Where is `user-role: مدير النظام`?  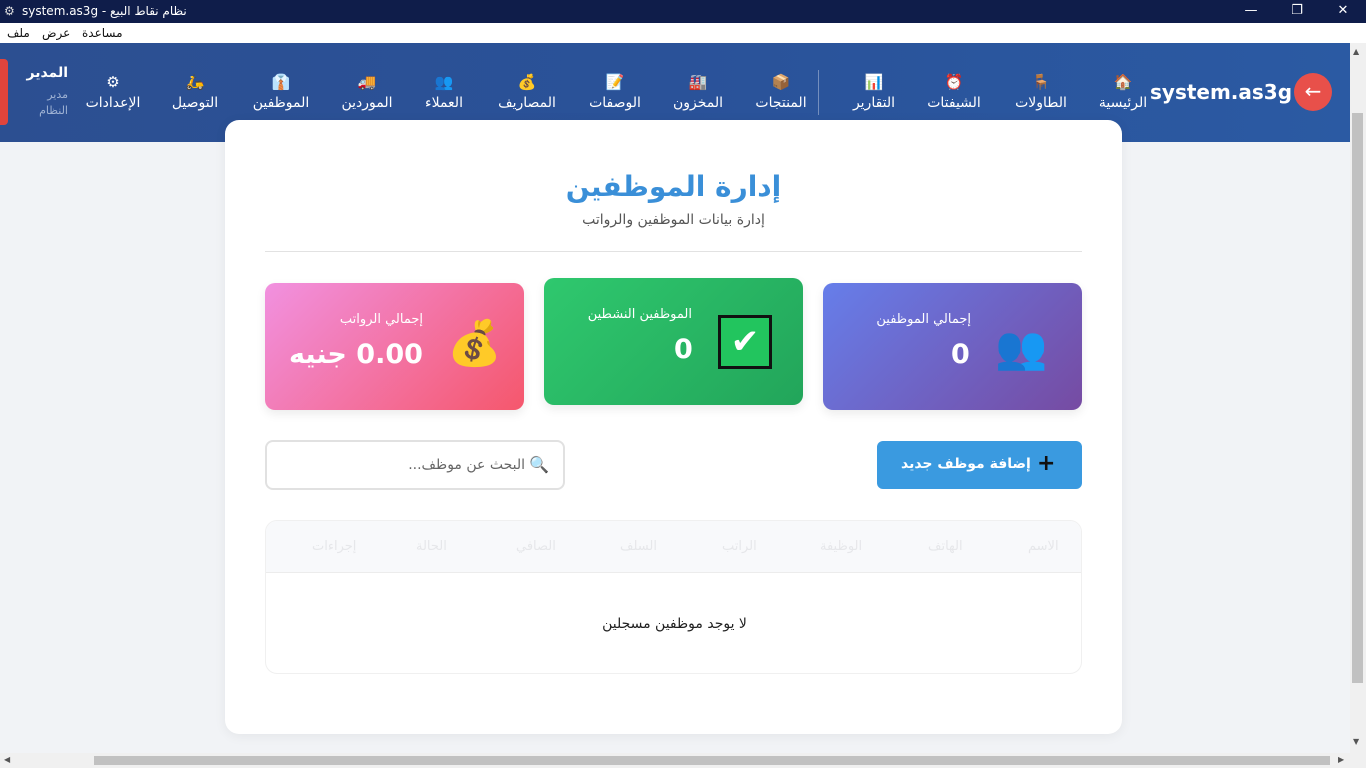
user-role: مدير النظام is located at coordinates (53, 102).